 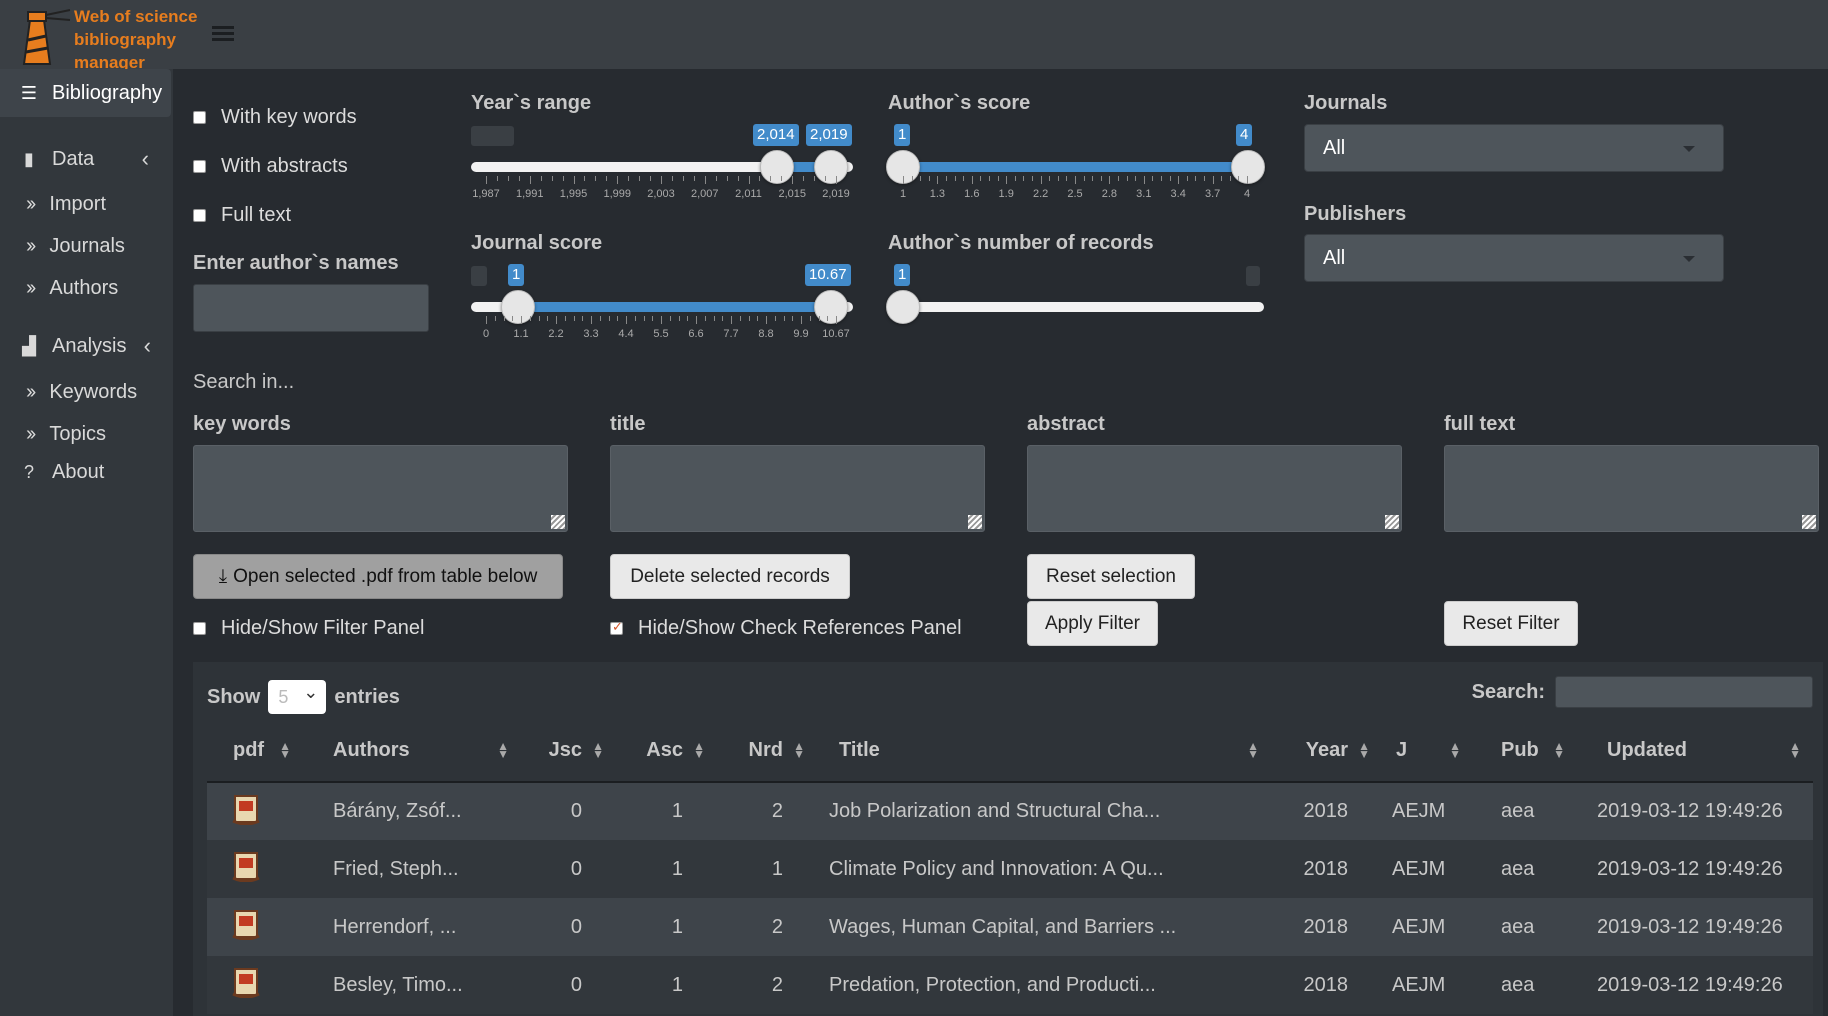 I want to click on slider-tick-label: 1,995, so click(x=573, y=194).